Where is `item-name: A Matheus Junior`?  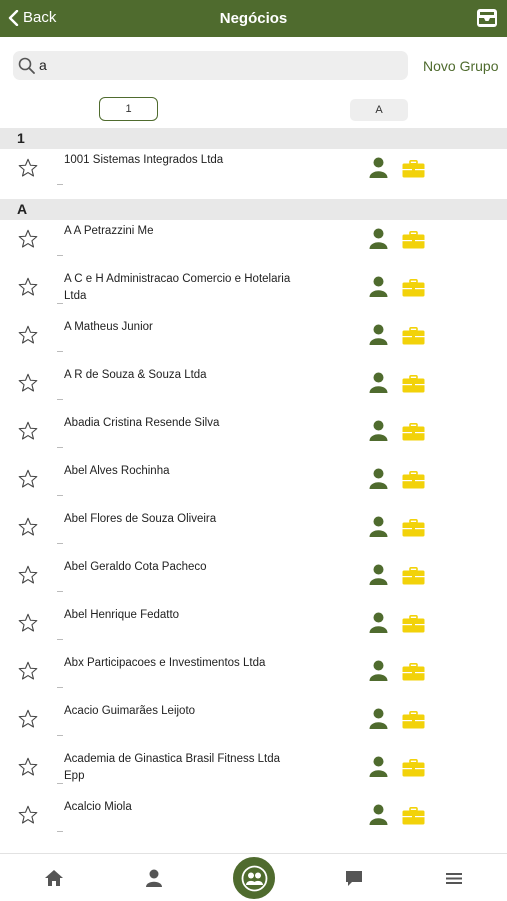
item-name: A Matheus Junior is located at coordinates (108, 327).